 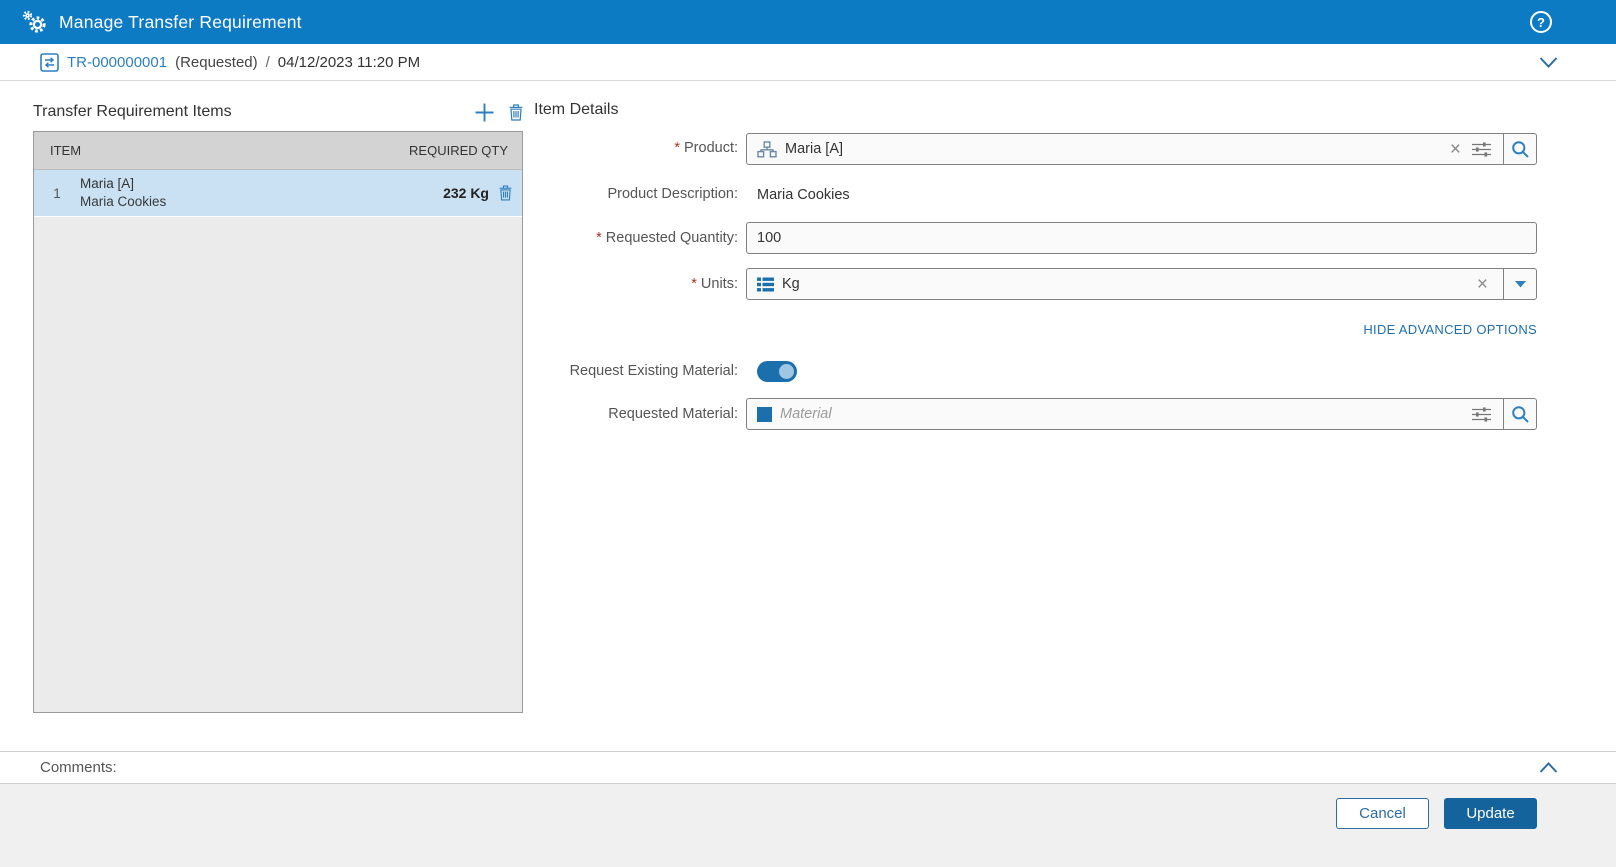 I want to click on product-value: Maria [A], so click(x=814, y=149).